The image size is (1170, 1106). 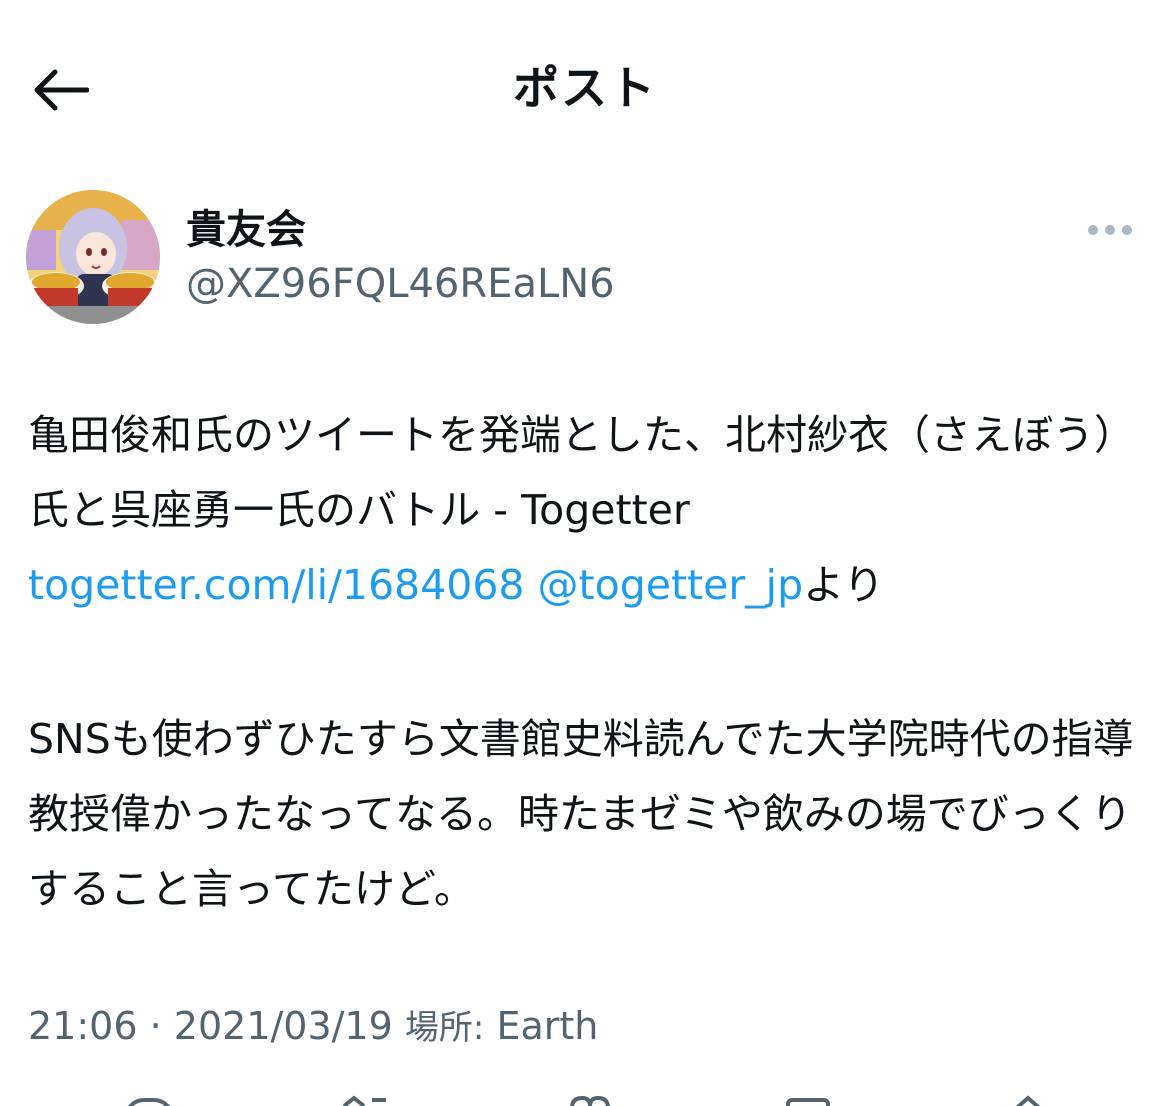 What do you see at coordinates (246, 230) in the screenshot?
I see `display-name: 貴友会` at bounding box center [246, 230].